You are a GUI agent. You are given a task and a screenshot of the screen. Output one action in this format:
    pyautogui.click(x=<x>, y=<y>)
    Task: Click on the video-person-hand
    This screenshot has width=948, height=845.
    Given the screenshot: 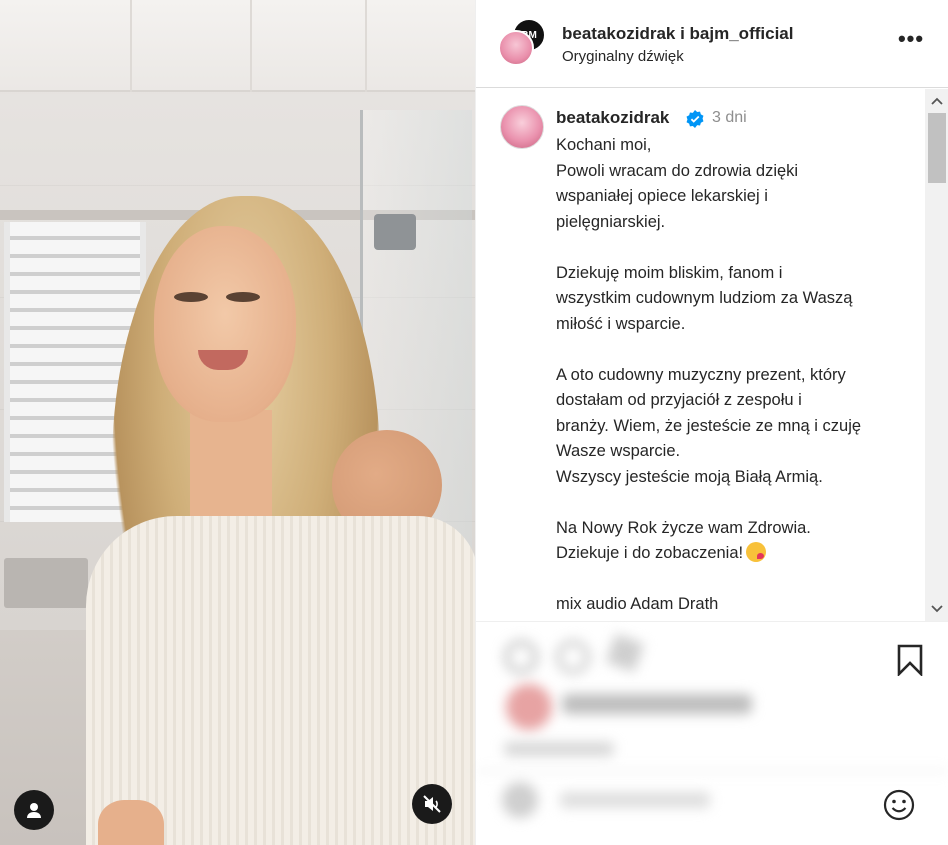 What is the action you would take?
    pyautogui.click(x=131, y=822)
    